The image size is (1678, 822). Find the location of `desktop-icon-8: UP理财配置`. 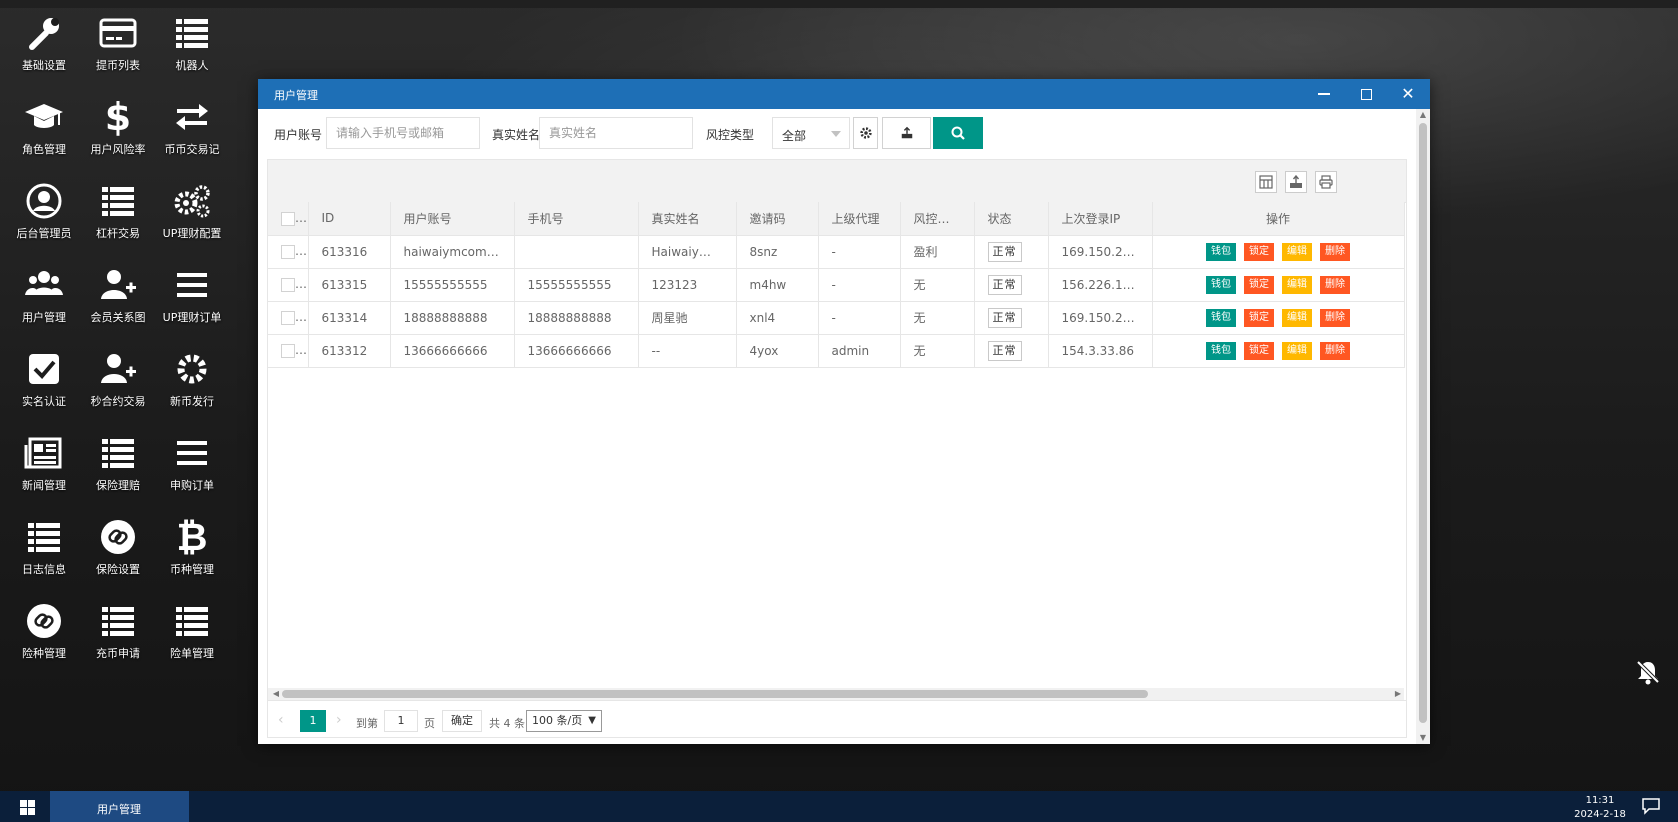

desktop-icon-8: UP理财配置 is located at coordinates (192, 213).